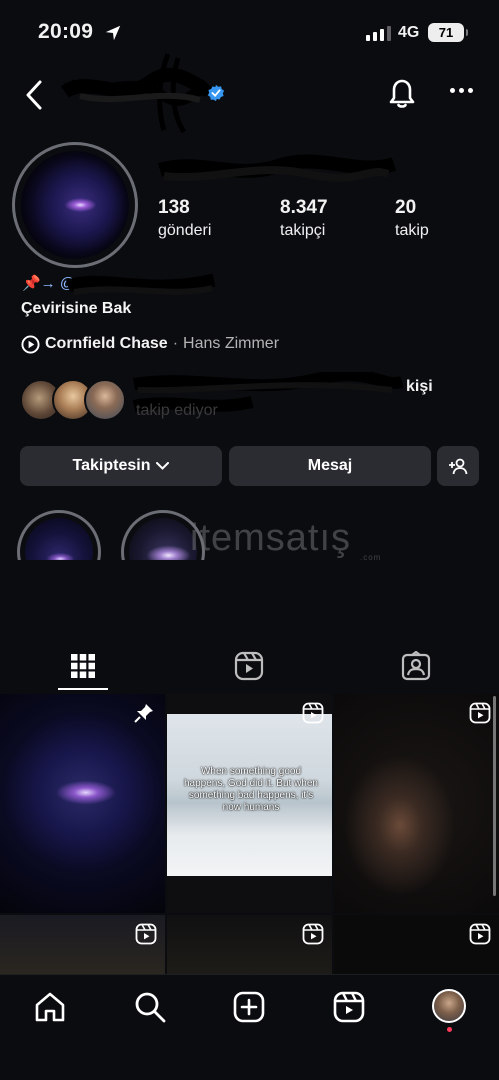  I want to click on tab-reels, so click(249, 666).